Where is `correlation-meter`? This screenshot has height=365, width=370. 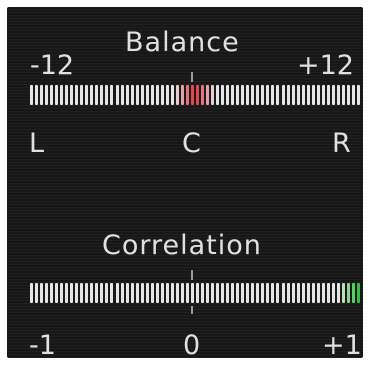
correlation-meter is located at coordinates (196, 293).